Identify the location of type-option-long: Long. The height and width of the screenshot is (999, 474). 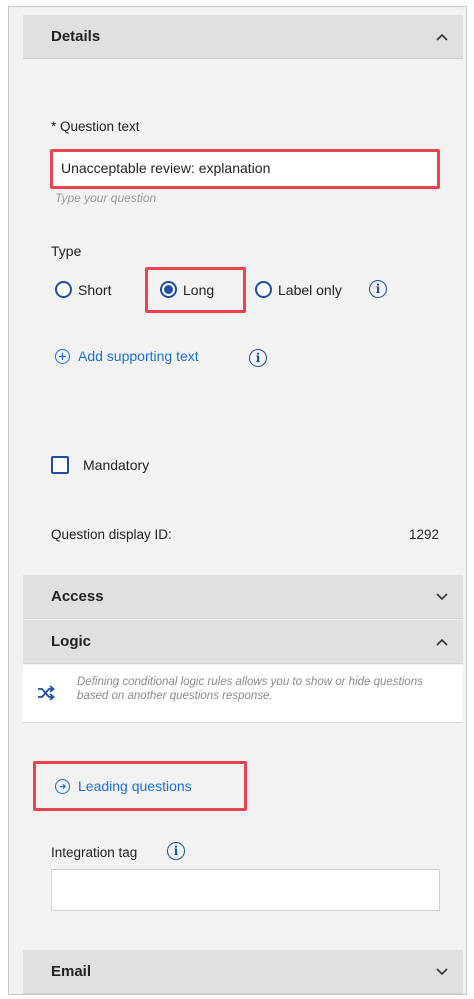
(187, 289).